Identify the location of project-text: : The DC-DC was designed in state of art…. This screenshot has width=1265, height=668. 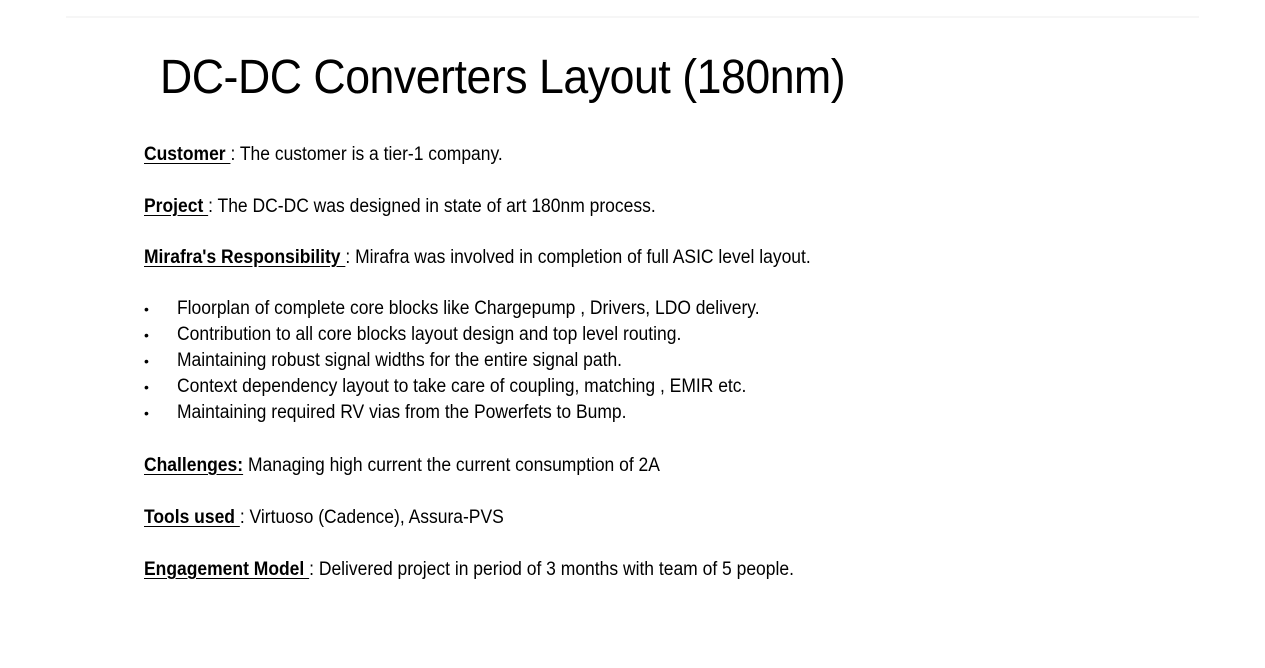
(432, 206).